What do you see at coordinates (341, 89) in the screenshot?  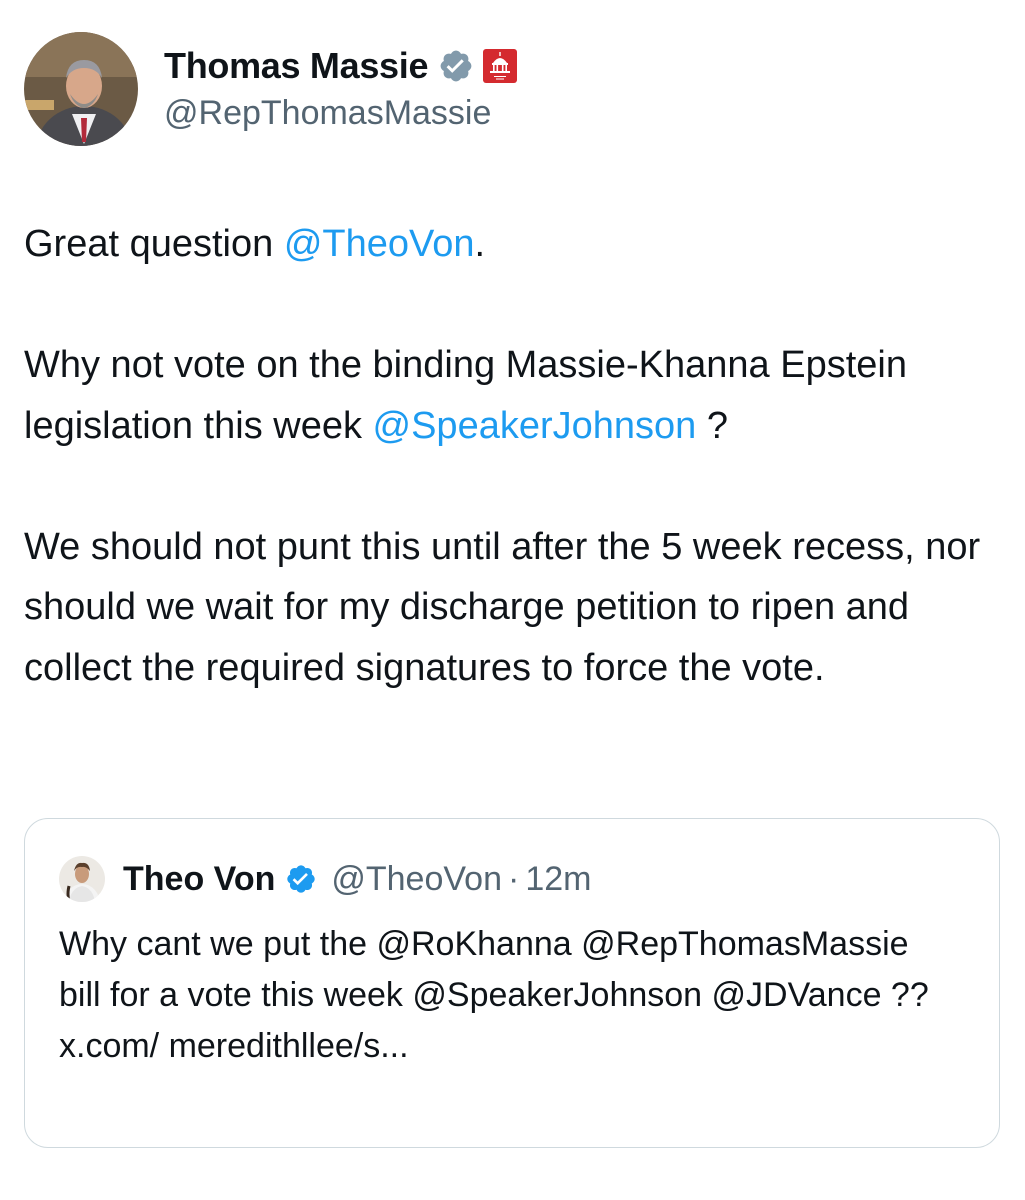 I see `author-names: Thomas Massie @RepThomasMassie` at bounding box center [341, 89].